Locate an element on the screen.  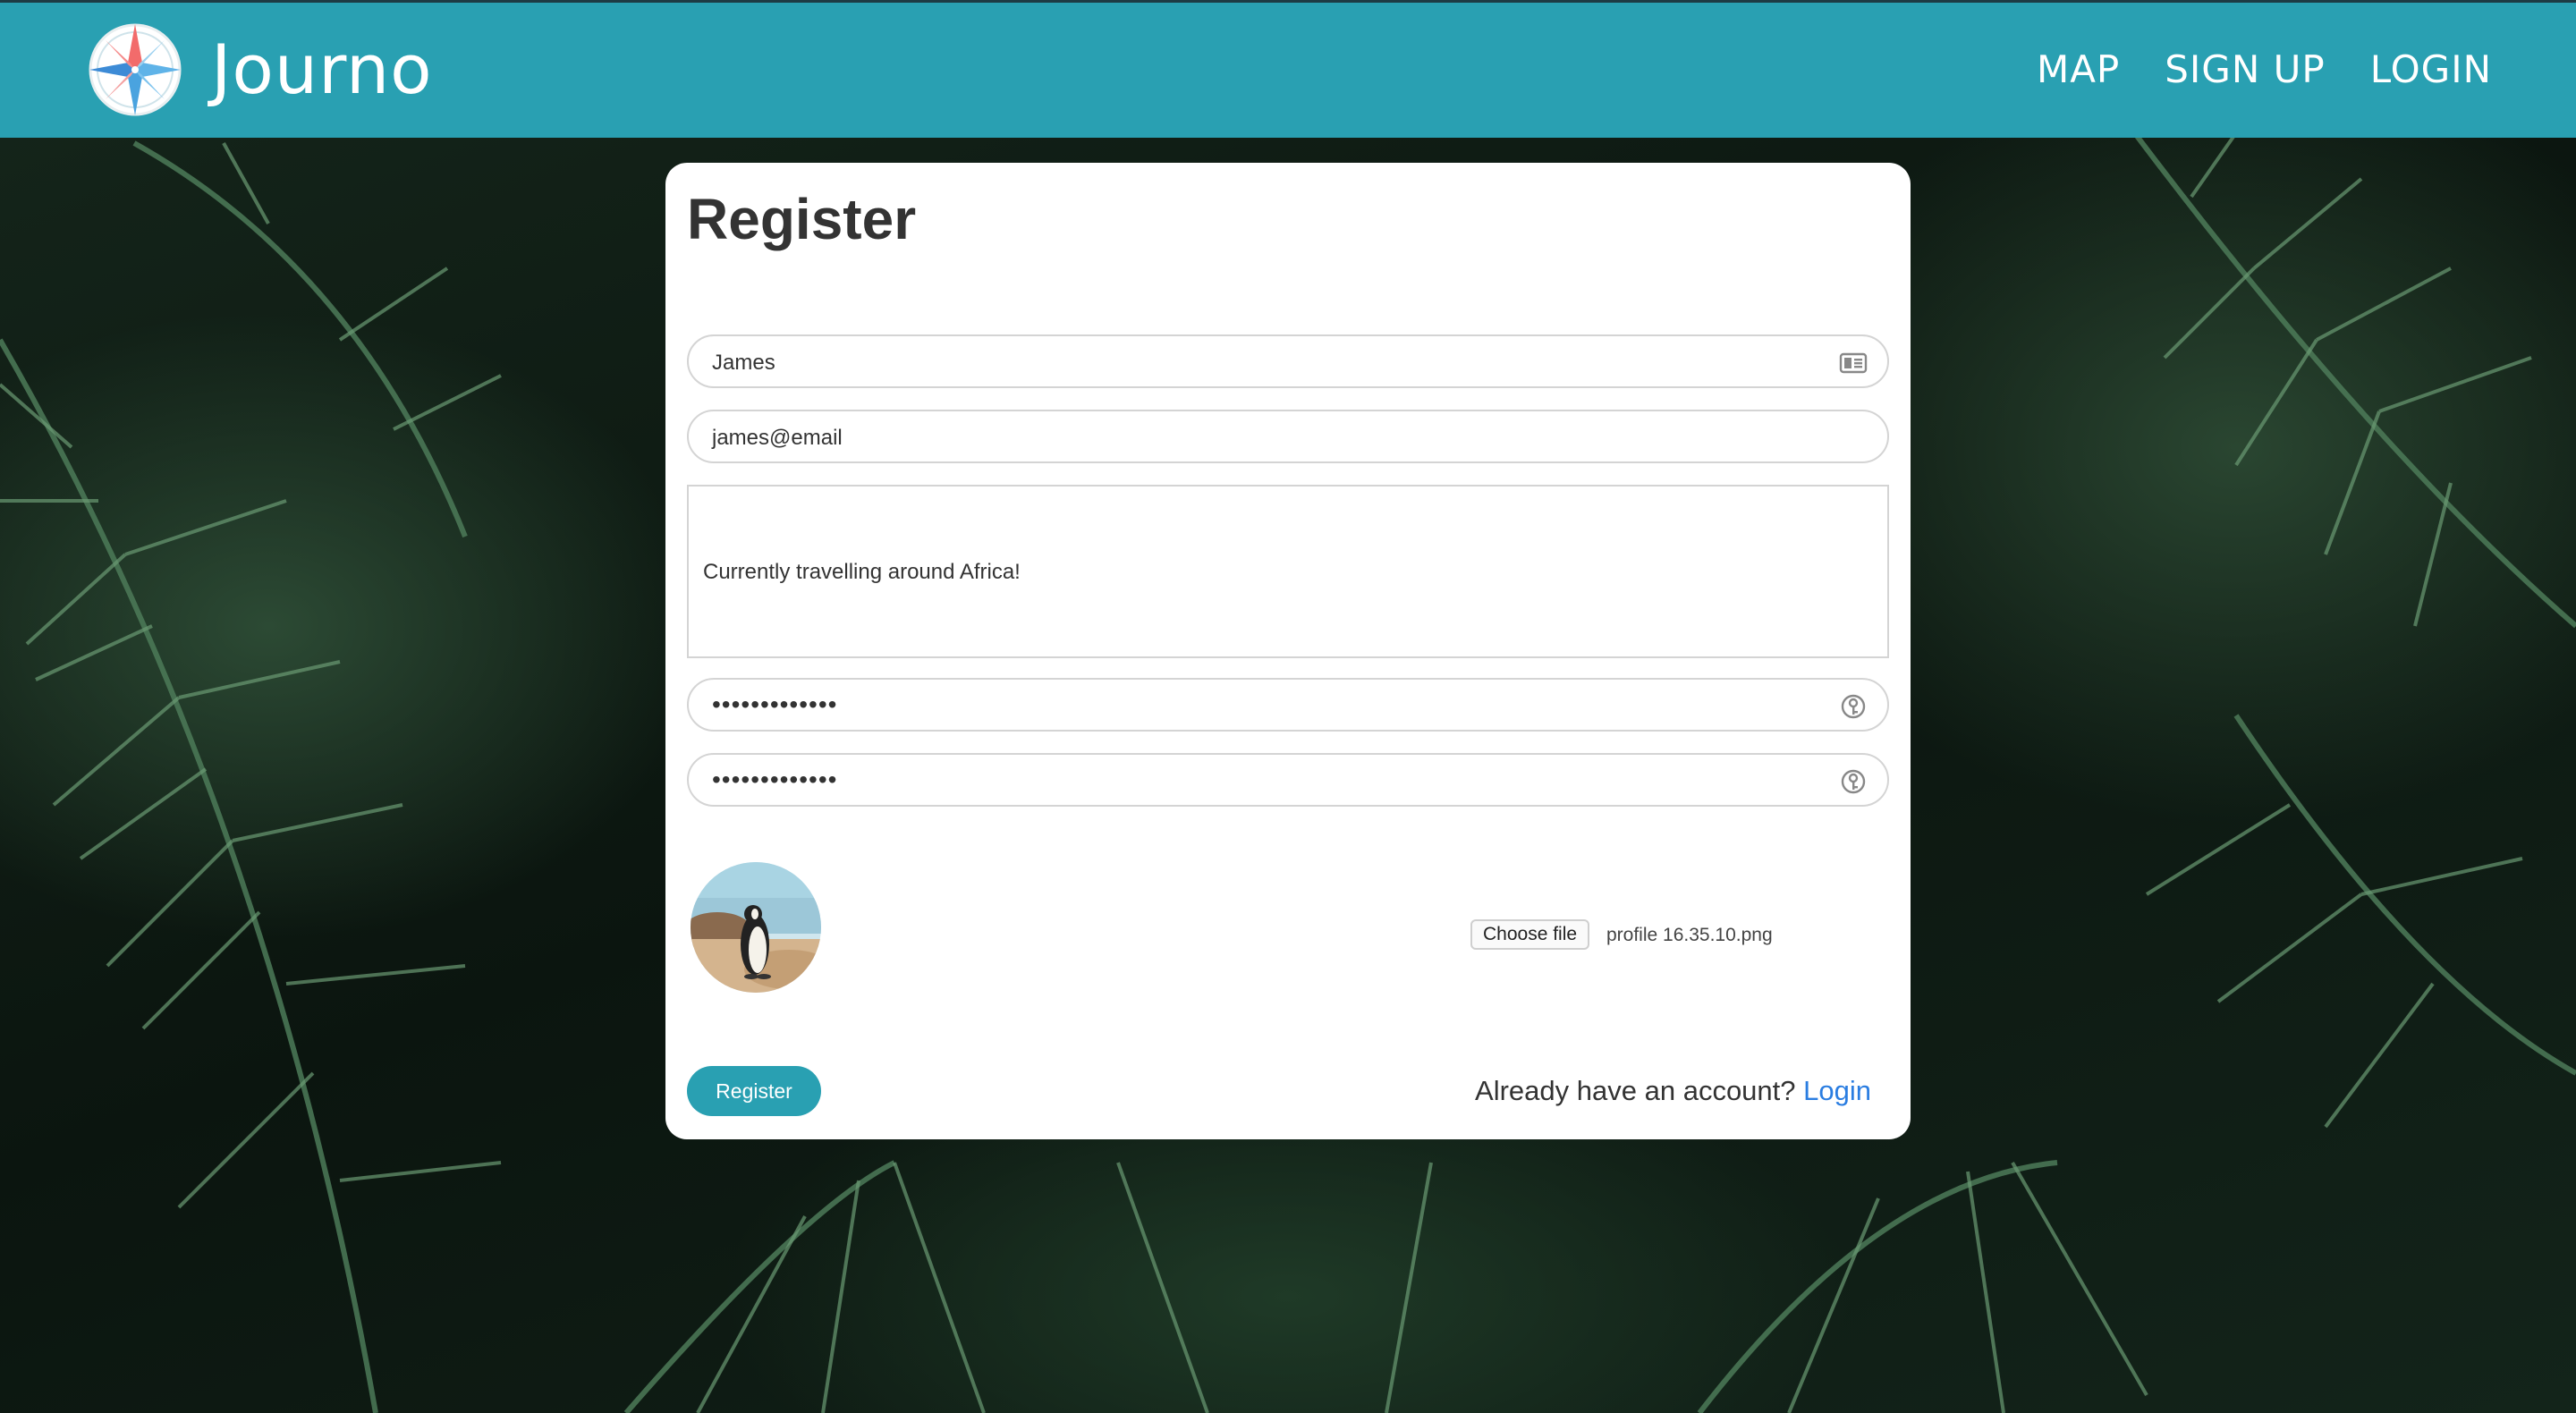
password-input: ••••••••••••• is located at coordinates (1288, 705).